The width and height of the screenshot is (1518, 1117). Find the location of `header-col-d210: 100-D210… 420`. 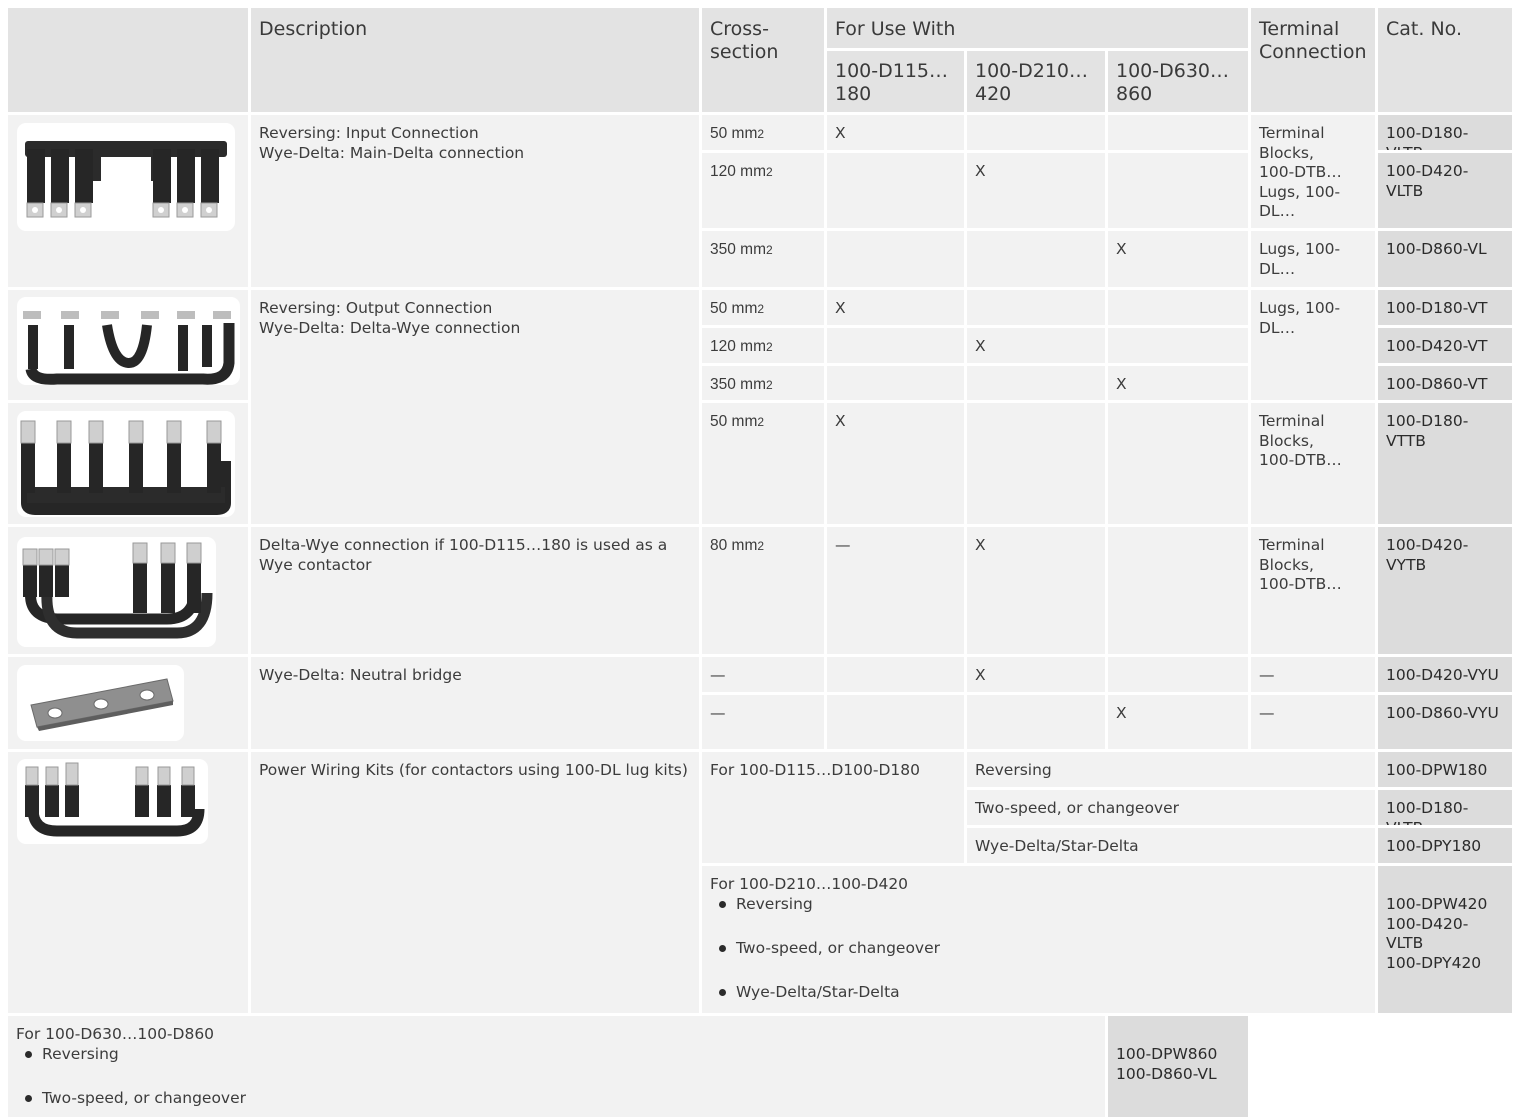

header-col-d210: 100-D210… 420 is located at coordinates (1036, 81).